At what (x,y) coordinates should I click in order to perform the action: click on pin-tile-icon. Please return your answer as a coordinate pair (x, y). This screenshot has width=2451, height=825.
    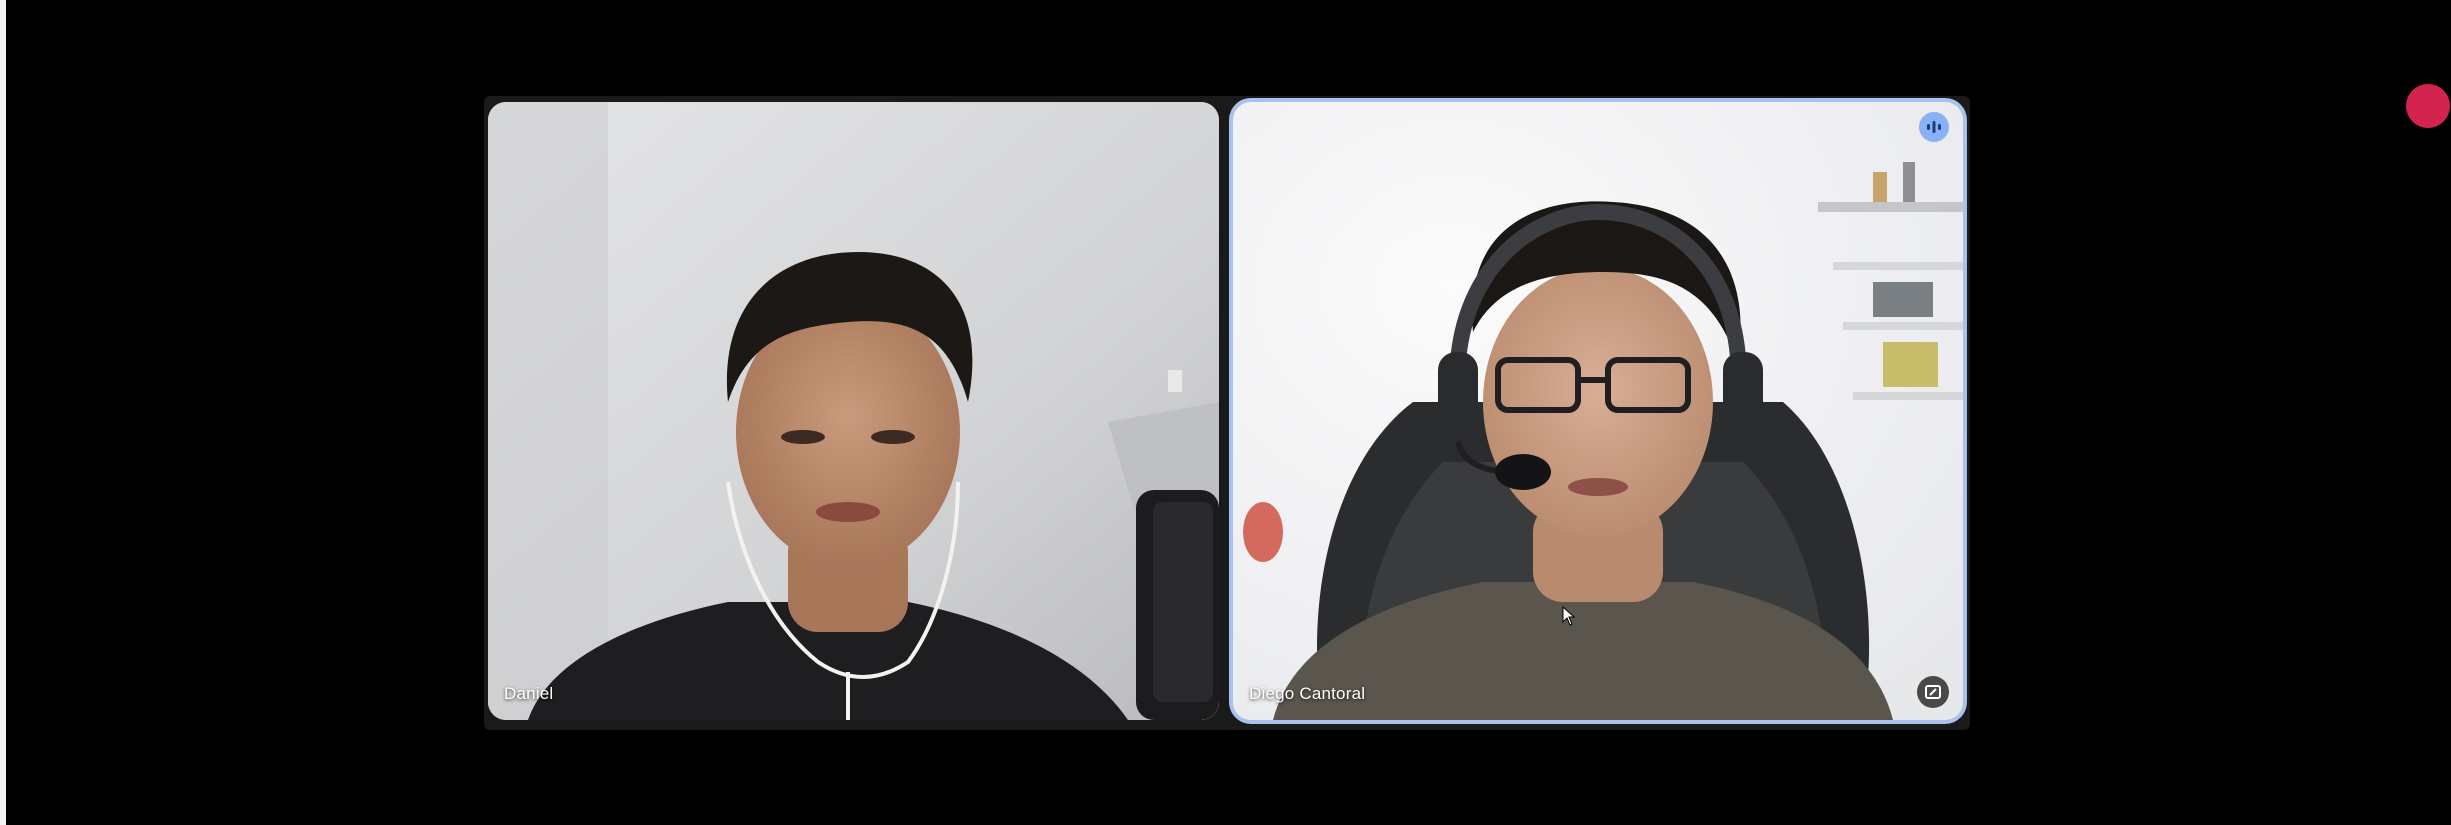
    Looking at the image, I should click on (1933, 692).